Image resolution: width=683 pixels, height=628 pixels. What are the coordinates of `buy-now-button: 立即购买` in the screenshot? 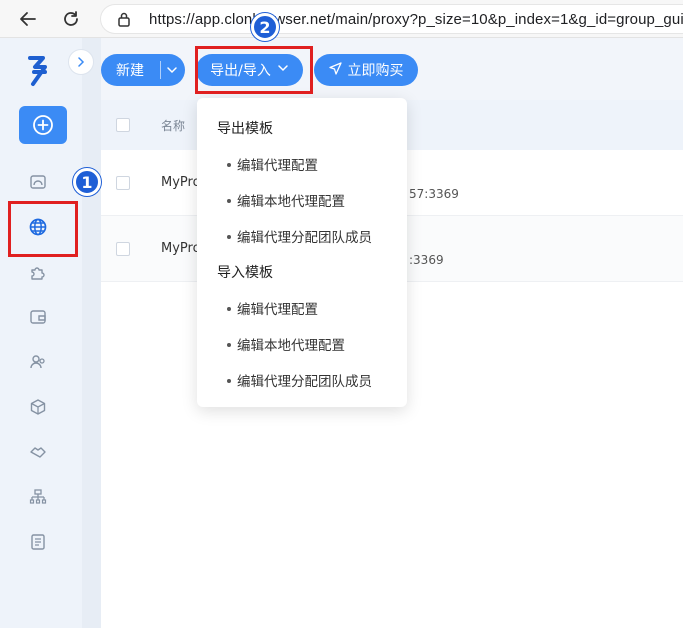 It's located at (366, 70).